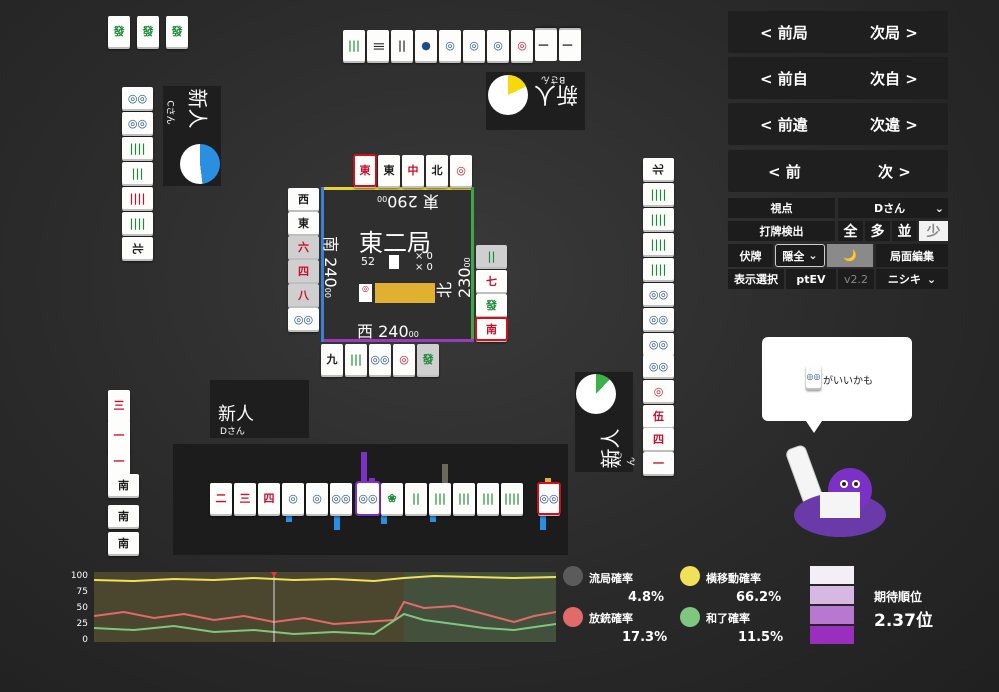  I want to click on probability-graph, so click(325, 607).